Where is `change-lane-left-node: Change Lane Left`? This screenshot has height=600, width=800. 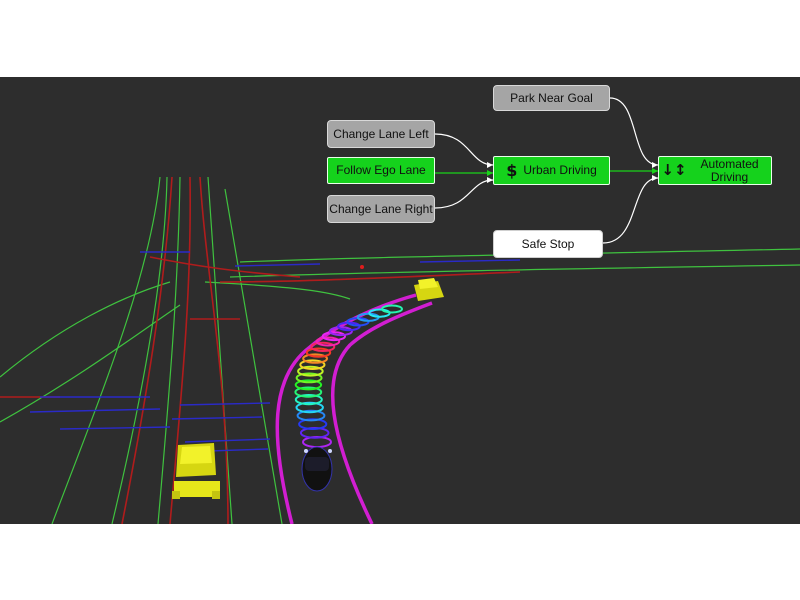 change-lane-left-node: Change Lane Left is located at coordinates (381, 134).